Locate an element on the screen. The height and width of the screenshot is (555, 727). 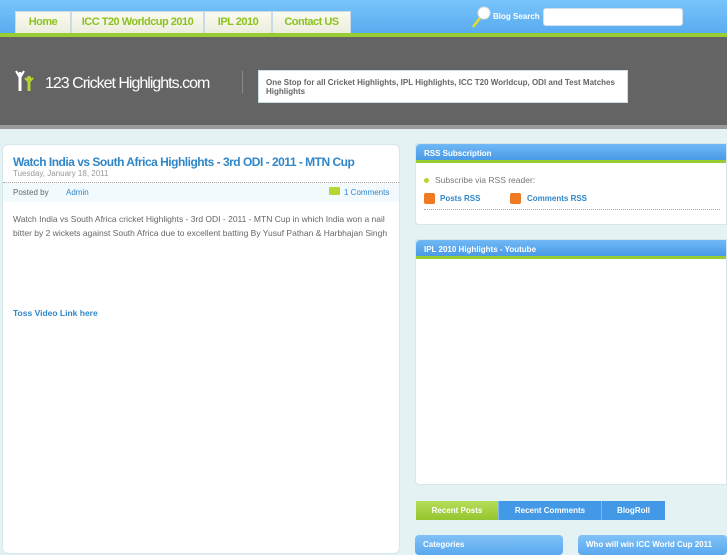
tab-recent-comments: Recent Comments is located at coordinates (549, 510).